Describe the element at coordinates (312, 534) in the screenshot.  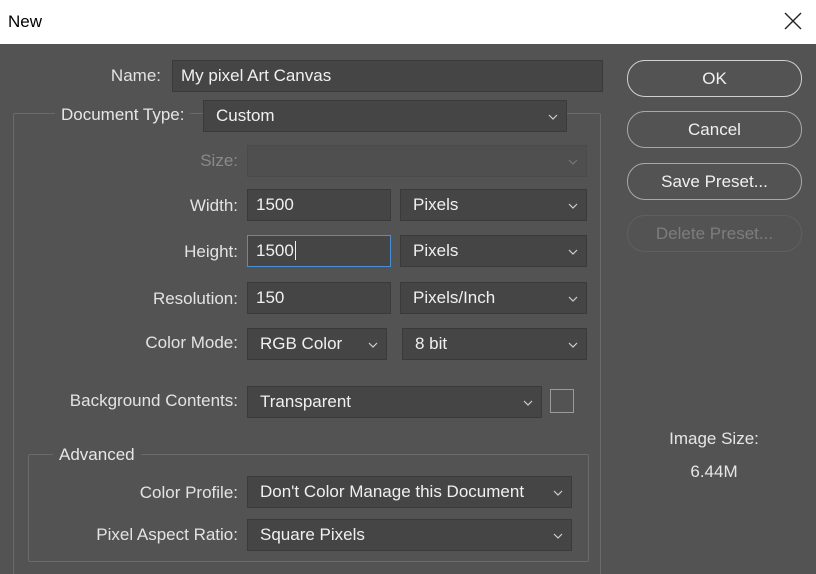
I see `pixel-aspect-value: Square Pixels` at that location.